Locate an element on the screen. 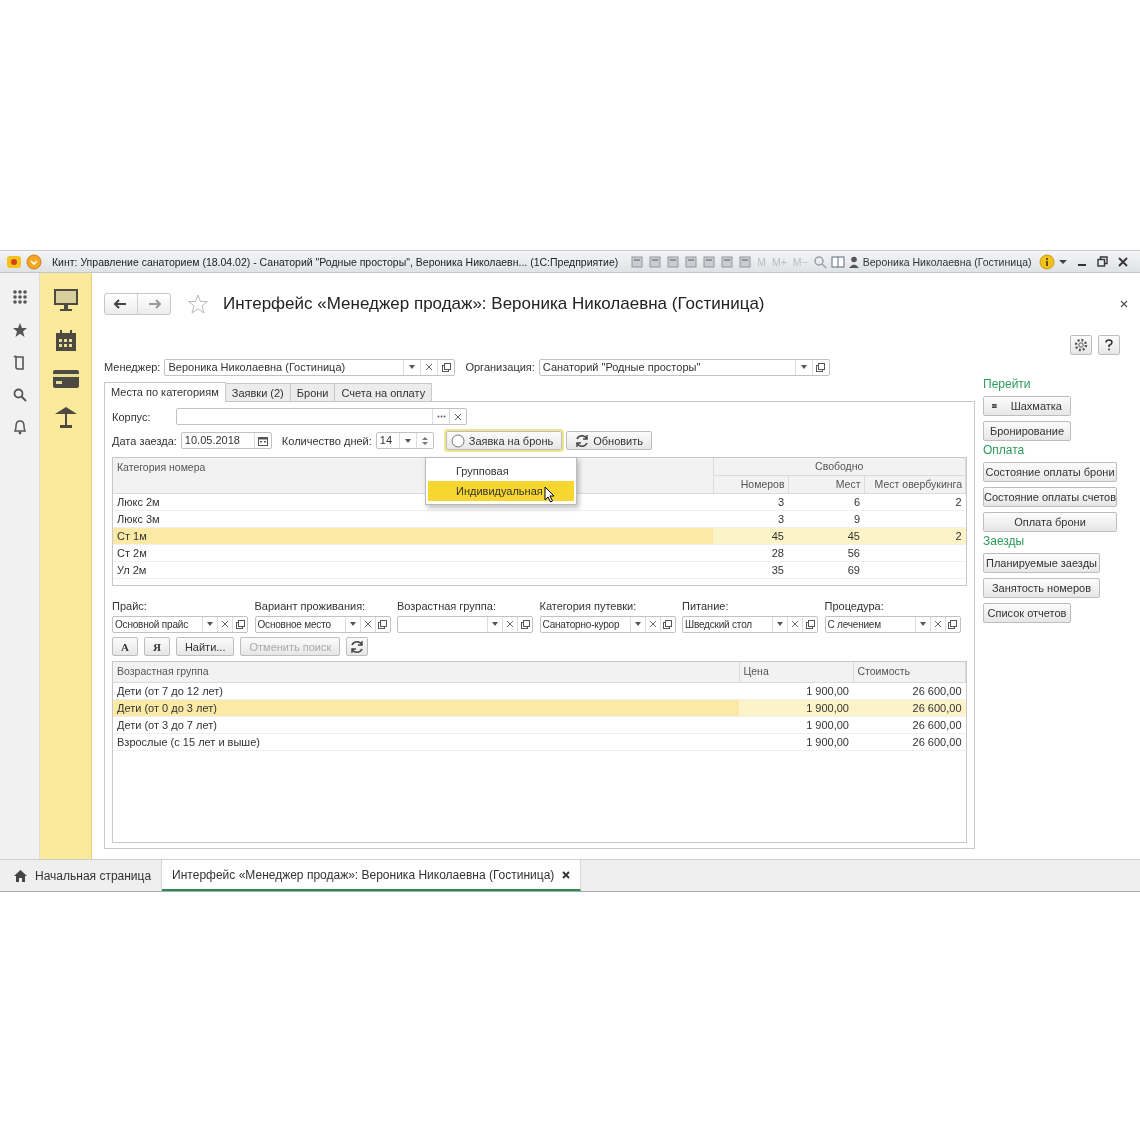 This screenshot has width=1140, height=1140. search-icon is located at coordinates (19, 395).